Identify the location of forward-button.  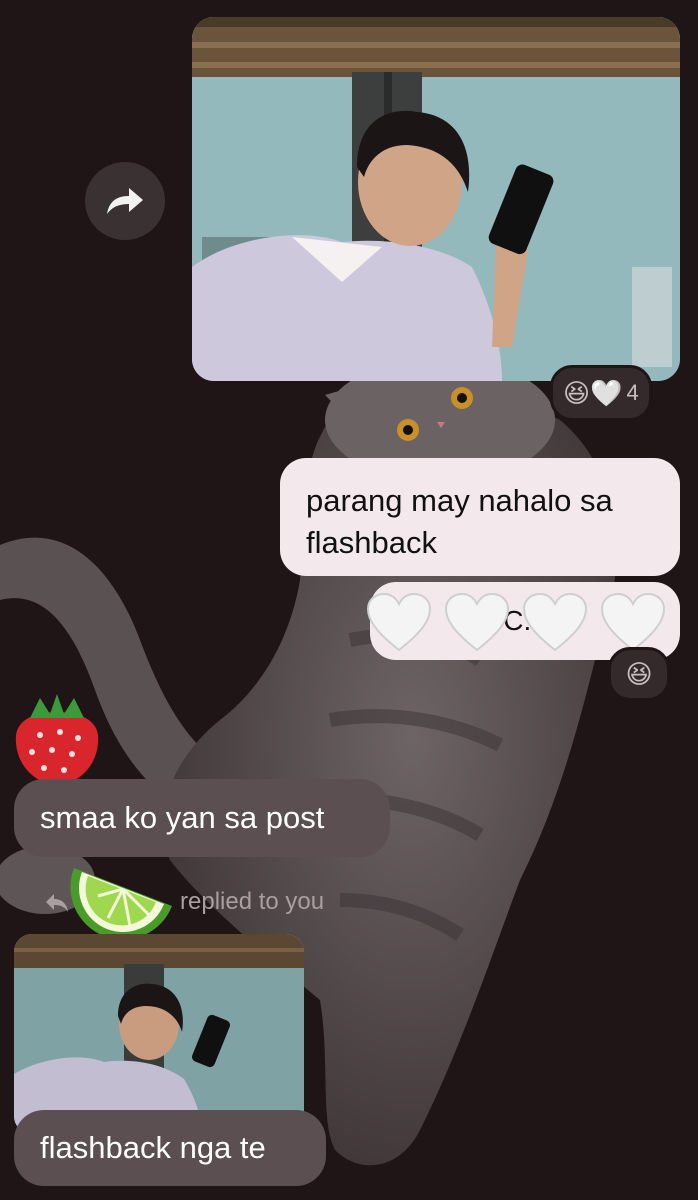
(125, 201).